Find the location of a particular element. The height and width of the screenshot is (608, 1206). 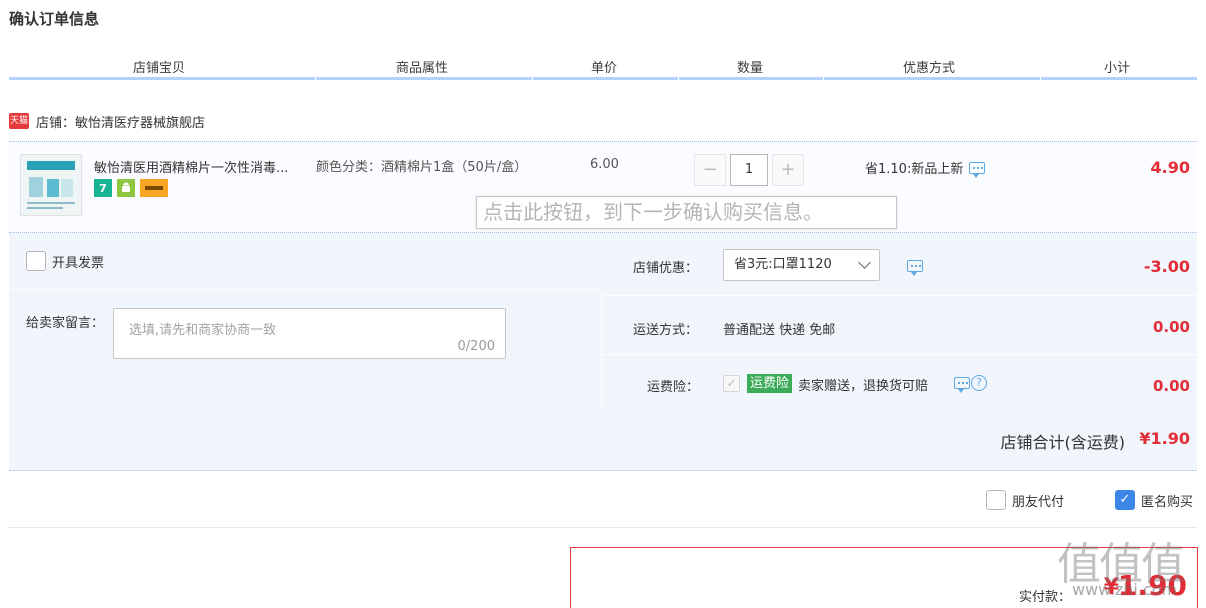

friend-pay-label: 朋友代付 is located at coordinates (1038, 502).